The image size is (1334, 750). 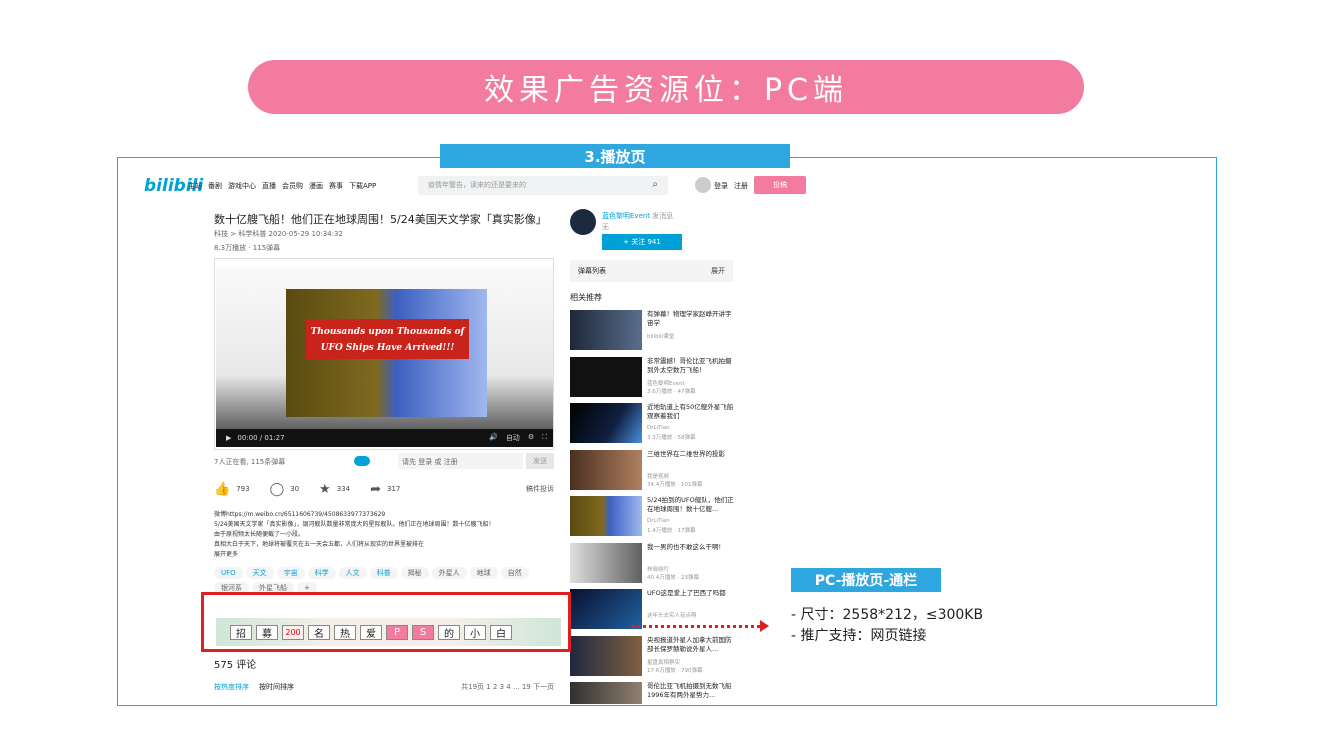 What do you see at coordinates (583, 222) in the screenshot?
I see `uploader-avatar` at bounding box center [583, 222].